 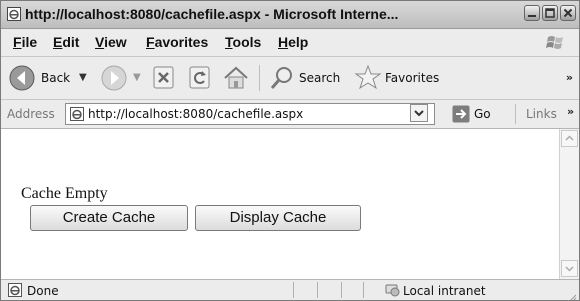 I want to click on links-label: Links, so click(x=541, y=114).